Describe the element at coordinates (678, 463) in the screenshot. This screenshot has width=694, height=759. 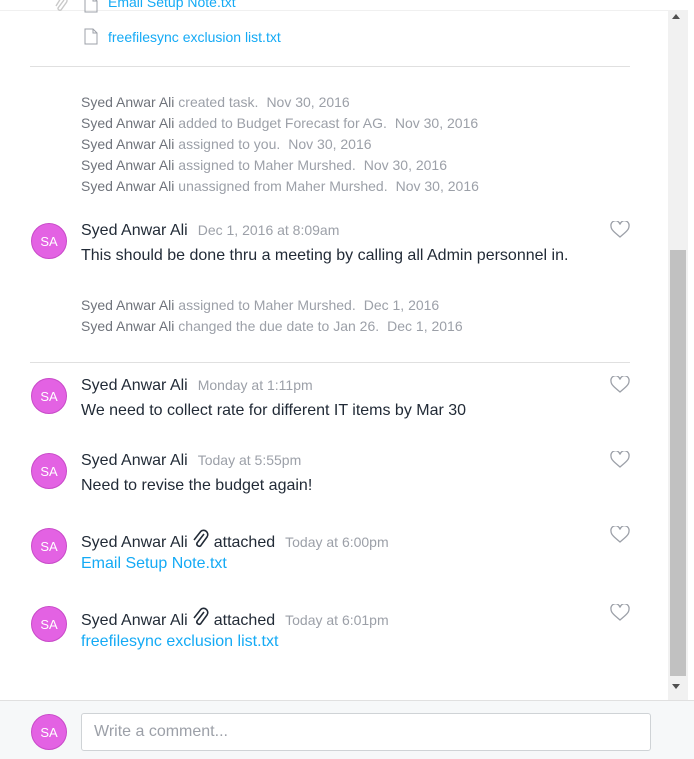
I see `scrollbar-thumb` at that location.